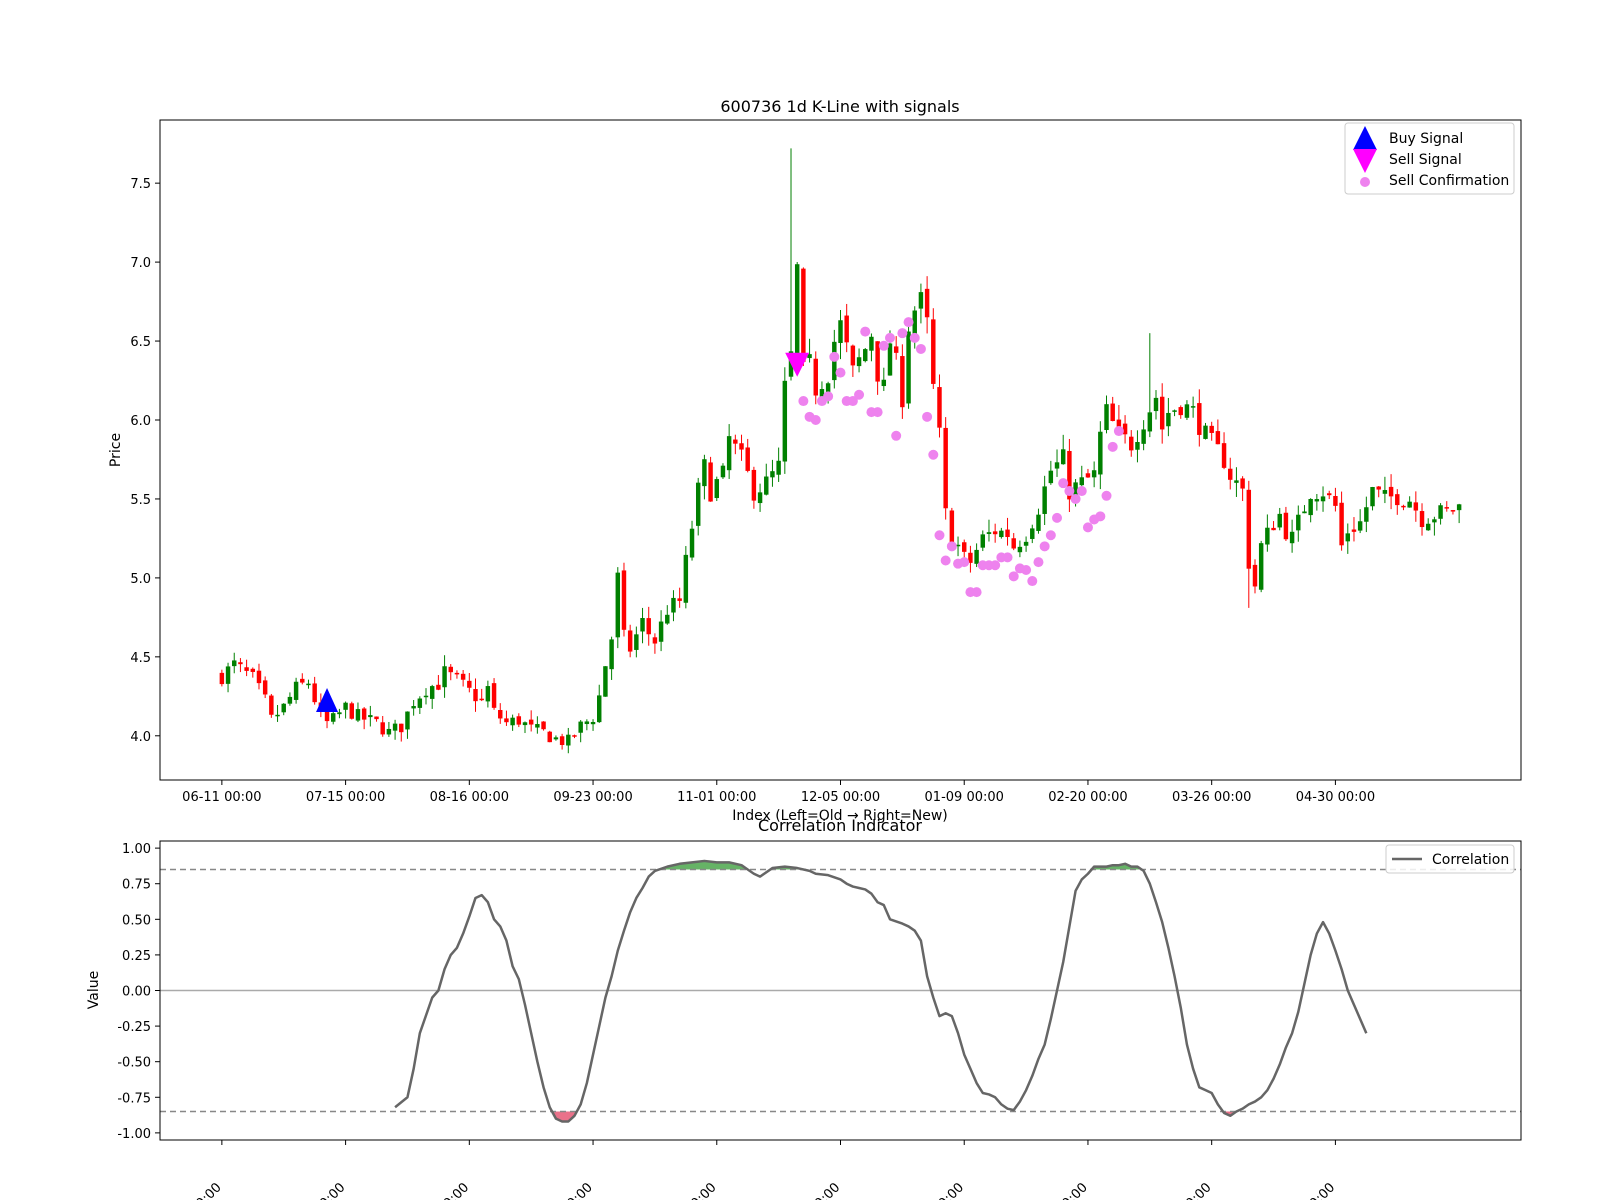  What do you see at coordinates (1449, 181) in the screenshot?
I see `legend-sell-confirmation-label: Sell Confirmation` at bounding box center [1449, 181].